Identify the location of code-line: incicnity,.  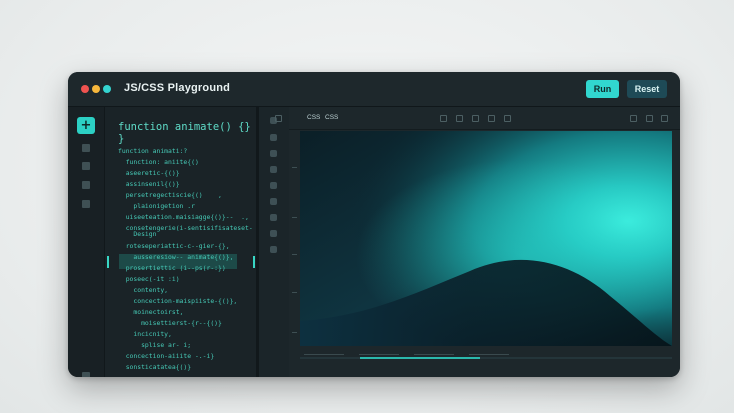
(145, 334).